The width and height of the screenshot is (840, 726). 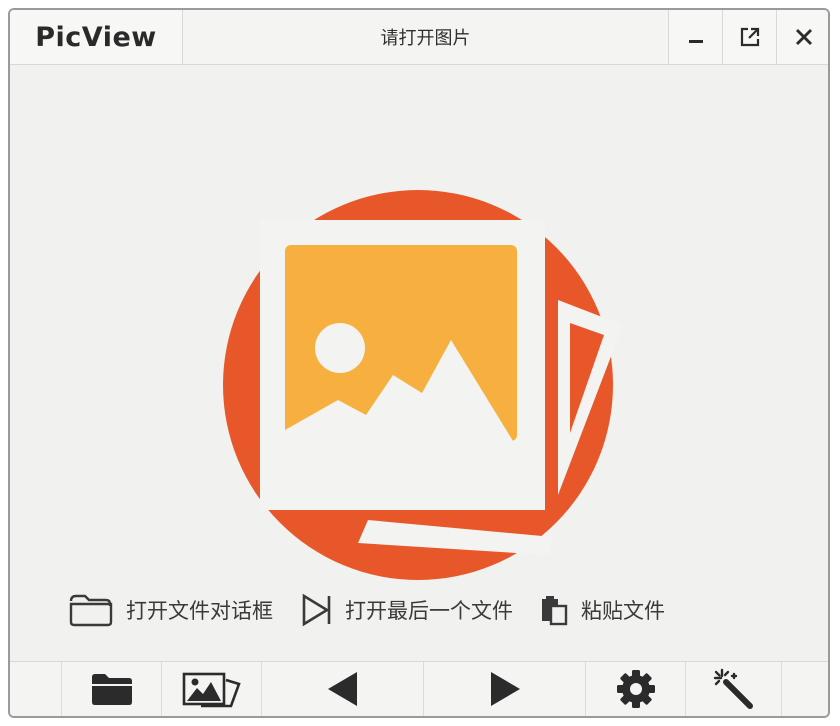 I want to click on close-button, so click(x=802, y=37).